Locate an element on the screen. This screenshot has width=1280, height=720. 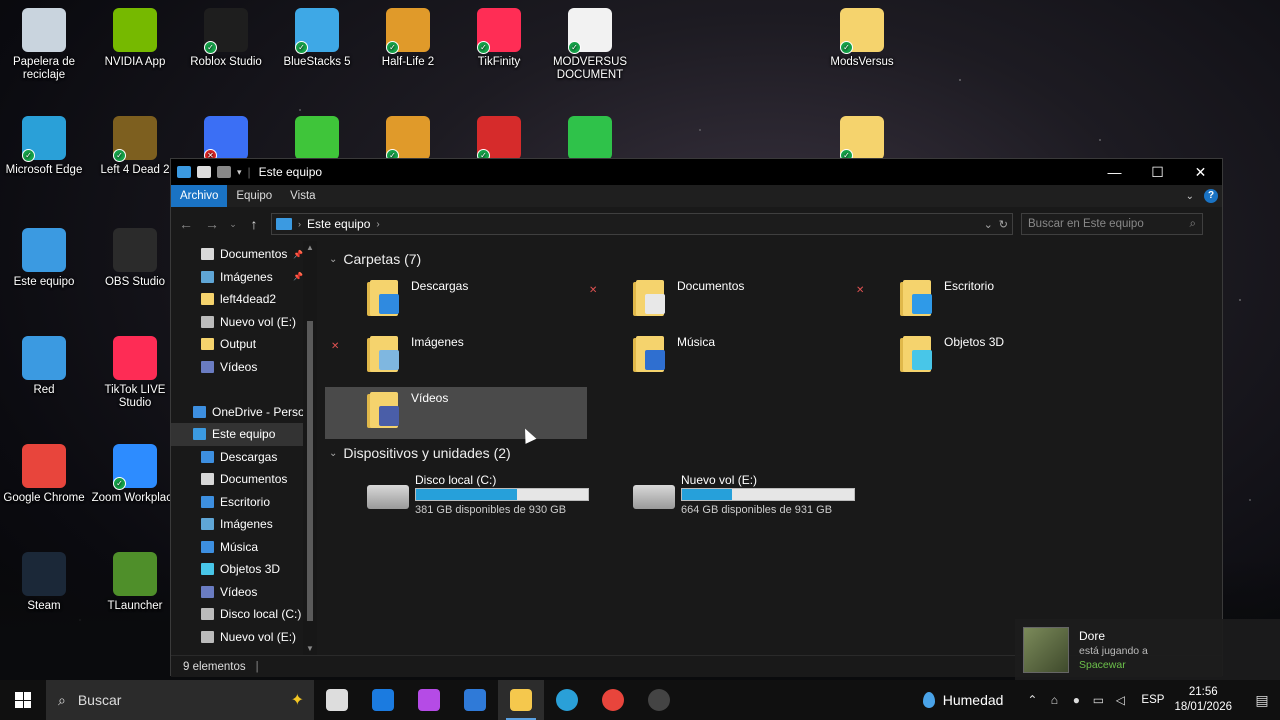
sidebar-item: OneDrive - Persor is located at coordinates (244, 412).